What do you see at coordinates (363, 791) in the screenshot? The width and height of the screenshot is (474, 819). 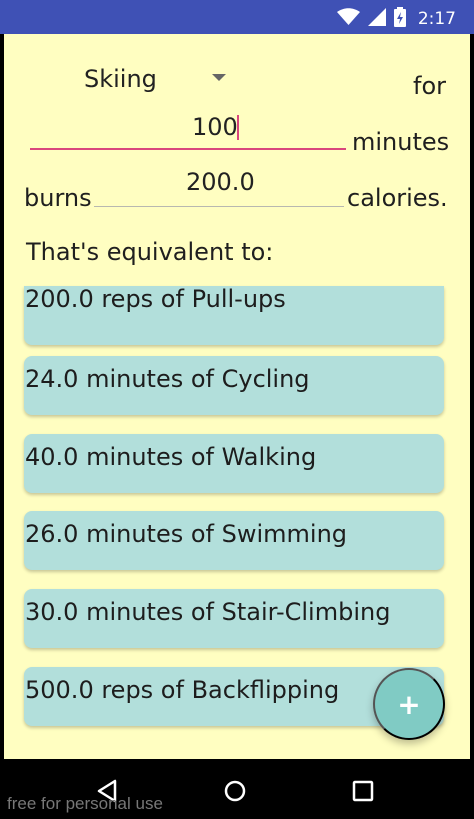 I see `recent-apps-icon` at bounding box center [363, 791].